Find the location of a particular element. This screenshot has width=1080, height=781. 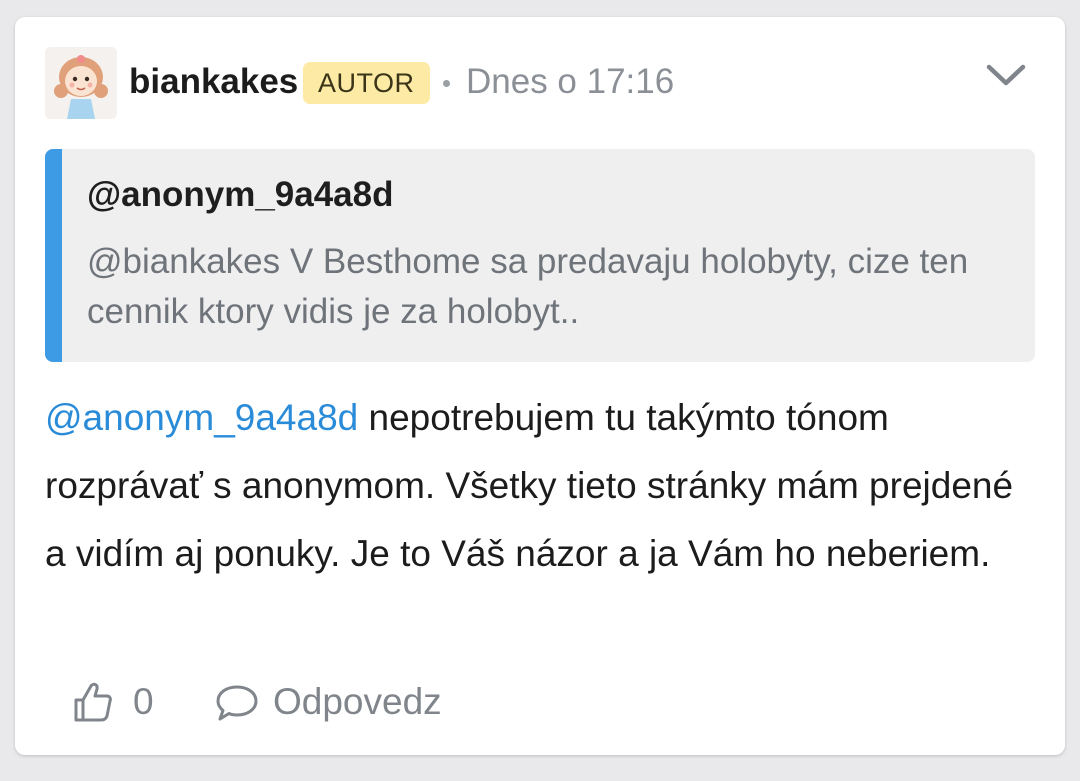

chevron-down-icon is located at coordinates (1006, 75).